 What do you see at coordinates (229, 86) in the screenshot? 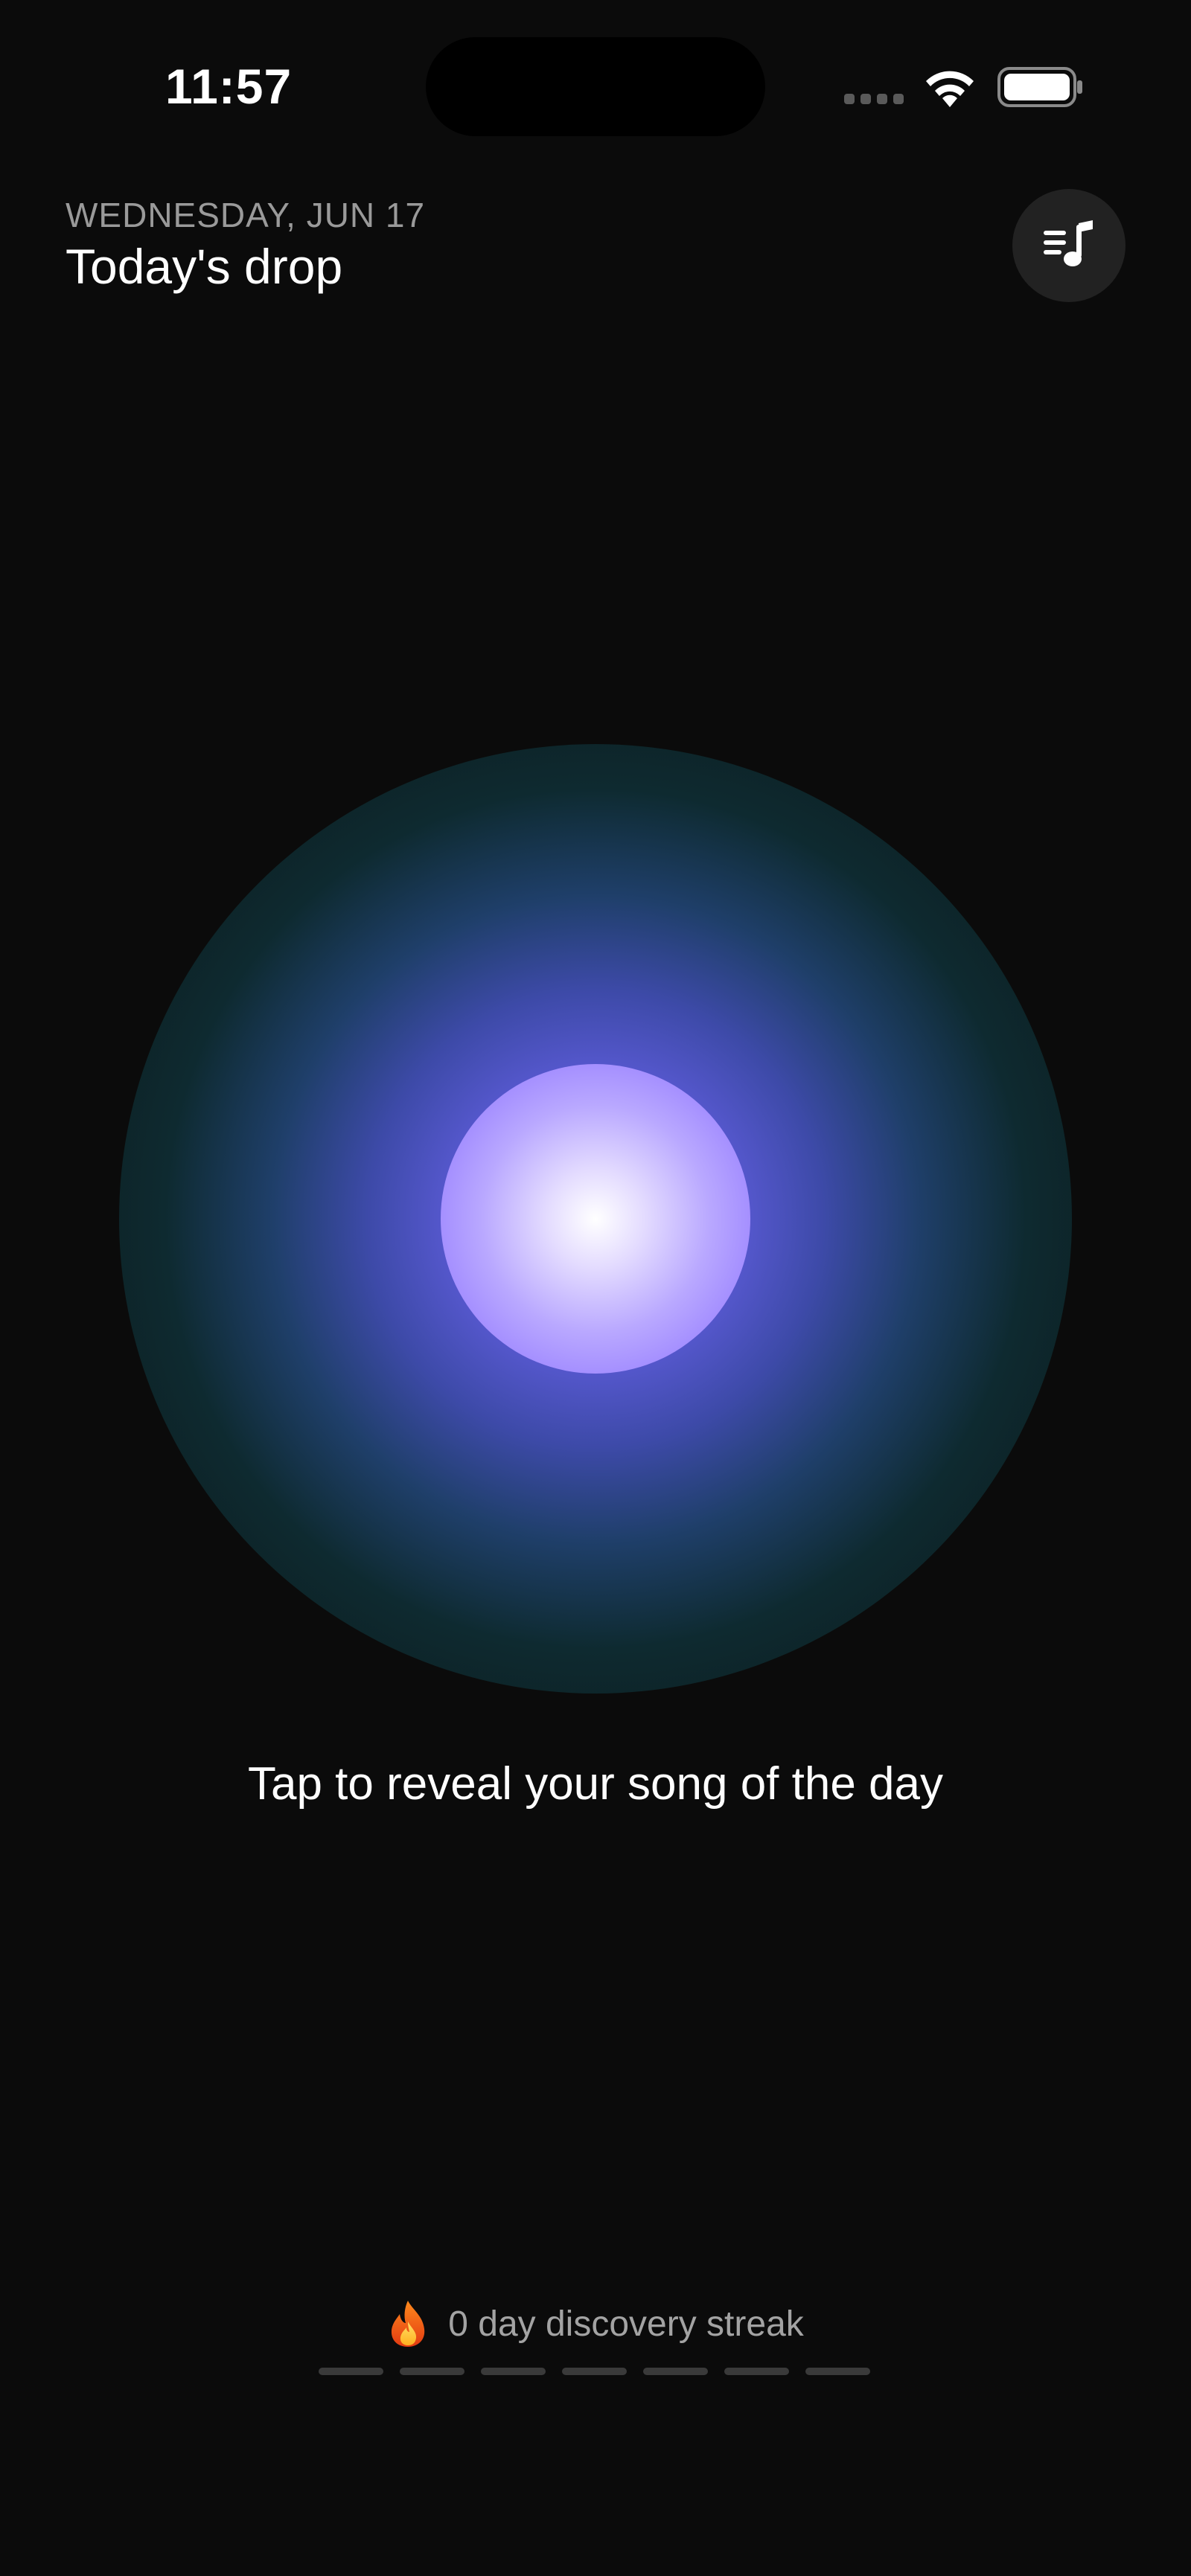
I see `status-time: 11:57` at bounding box center [229, 86].